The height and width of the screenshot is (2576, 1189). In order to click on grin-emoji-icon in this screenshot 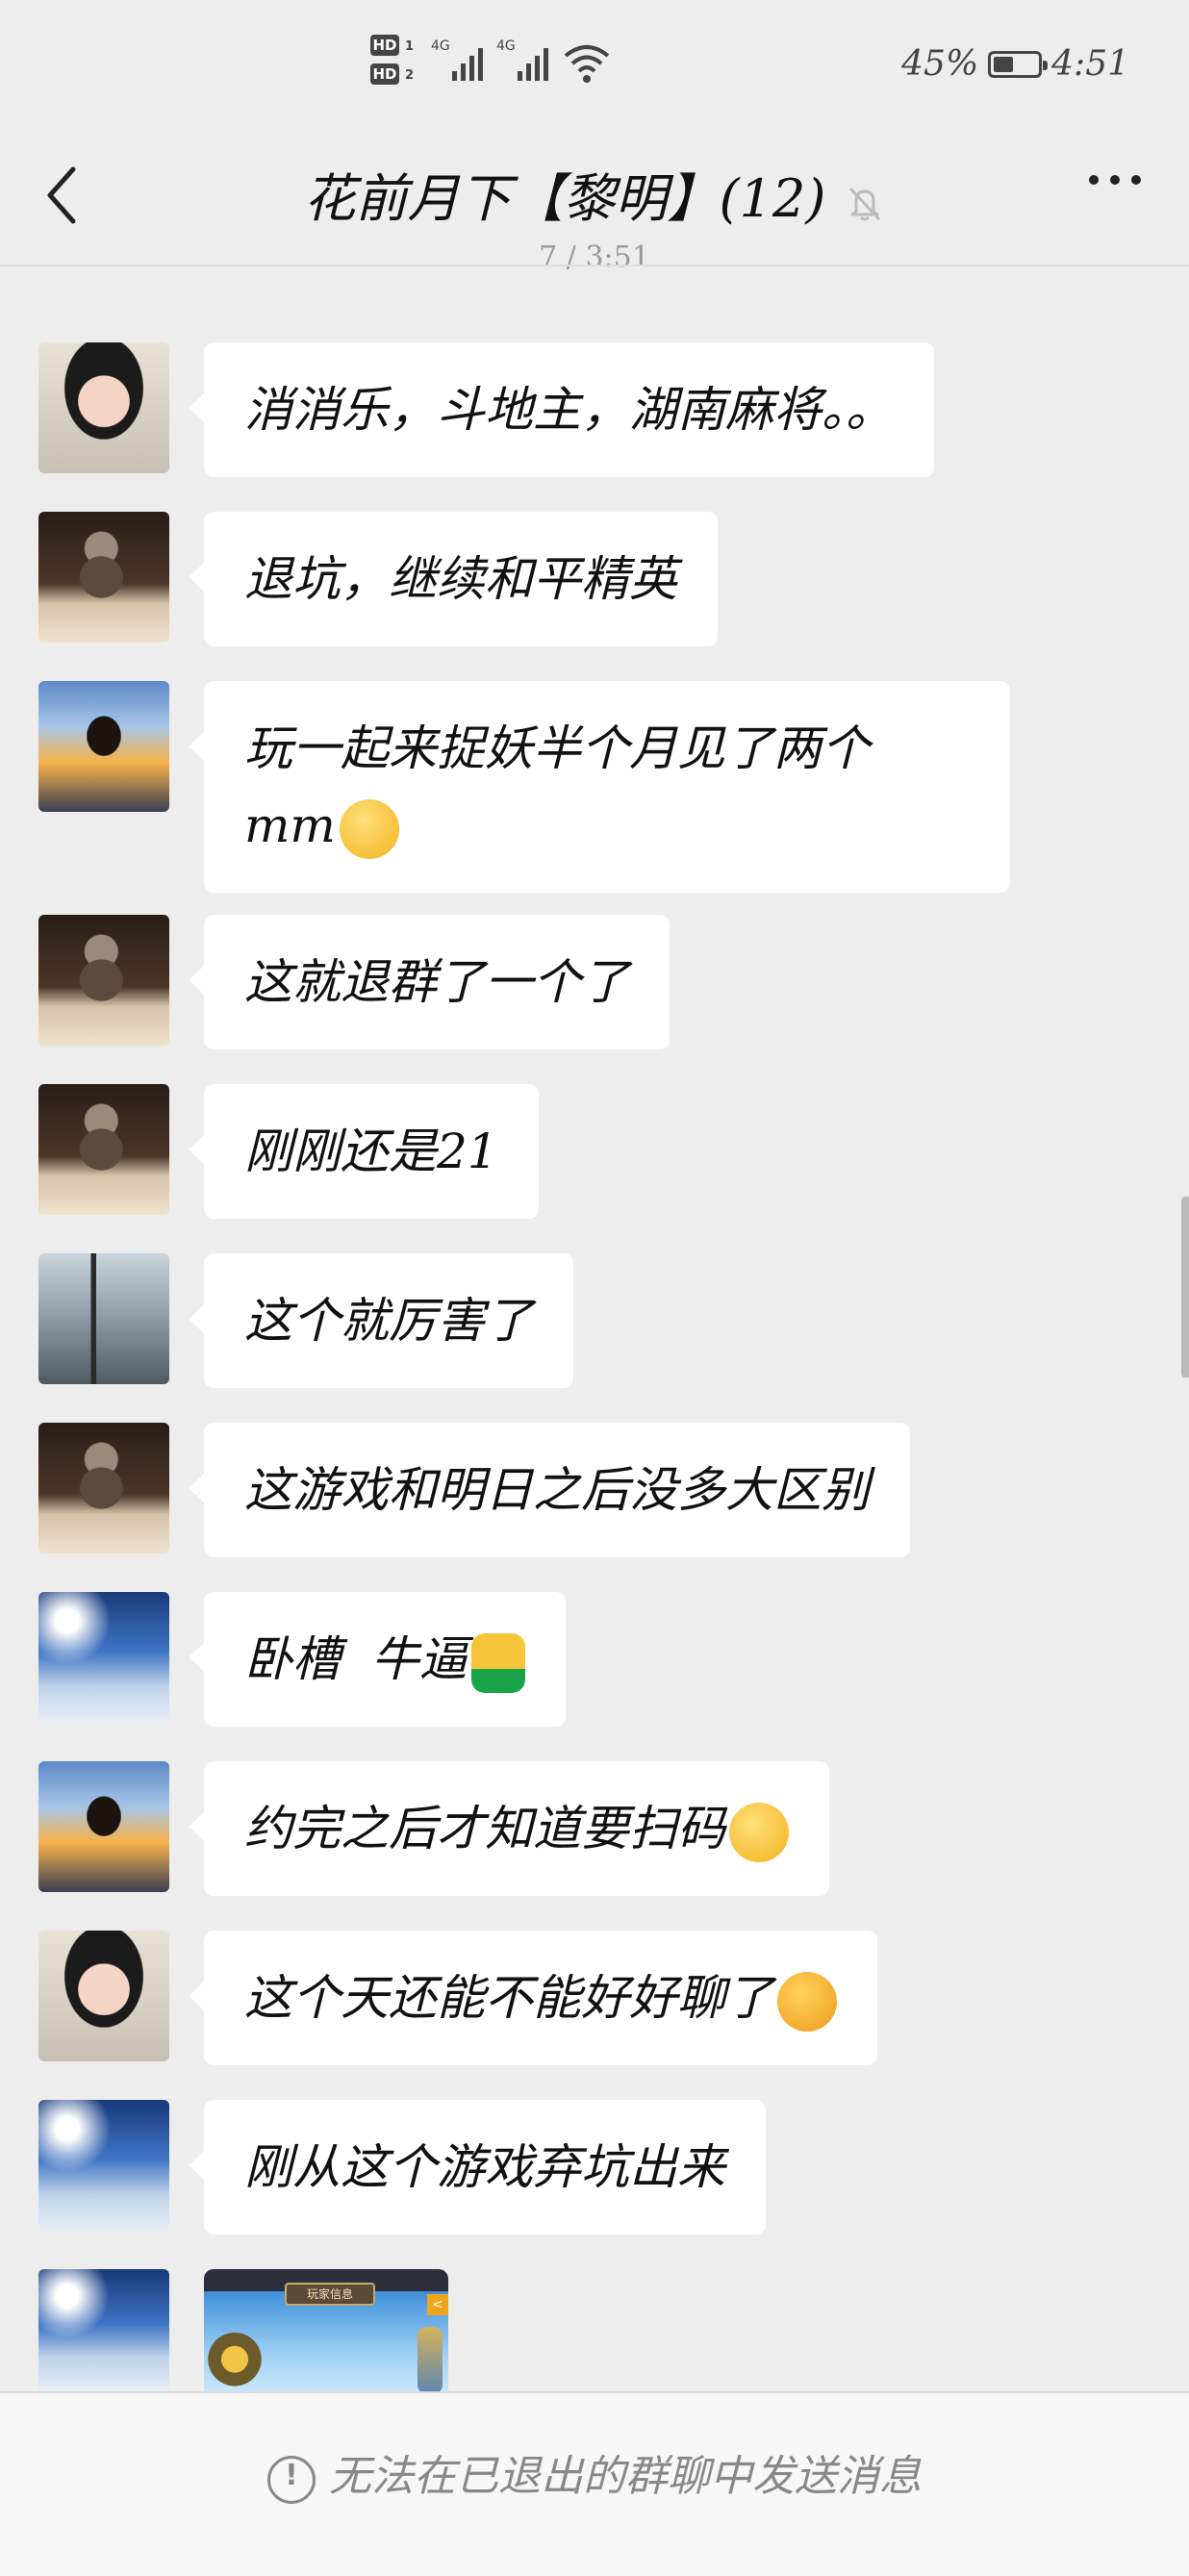, I will do `click(369, 829)`.